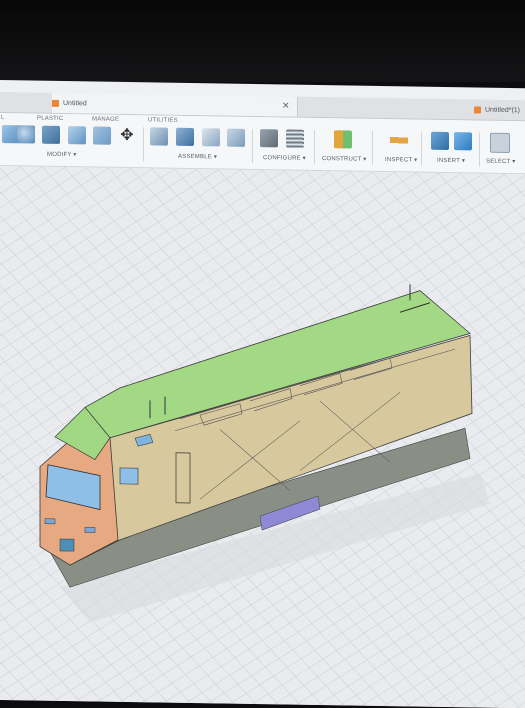 This screenshot has height=708, width=525. Describe the element at coordinates (90, 530) in the screenshot. I see `headlight-right` at that location.